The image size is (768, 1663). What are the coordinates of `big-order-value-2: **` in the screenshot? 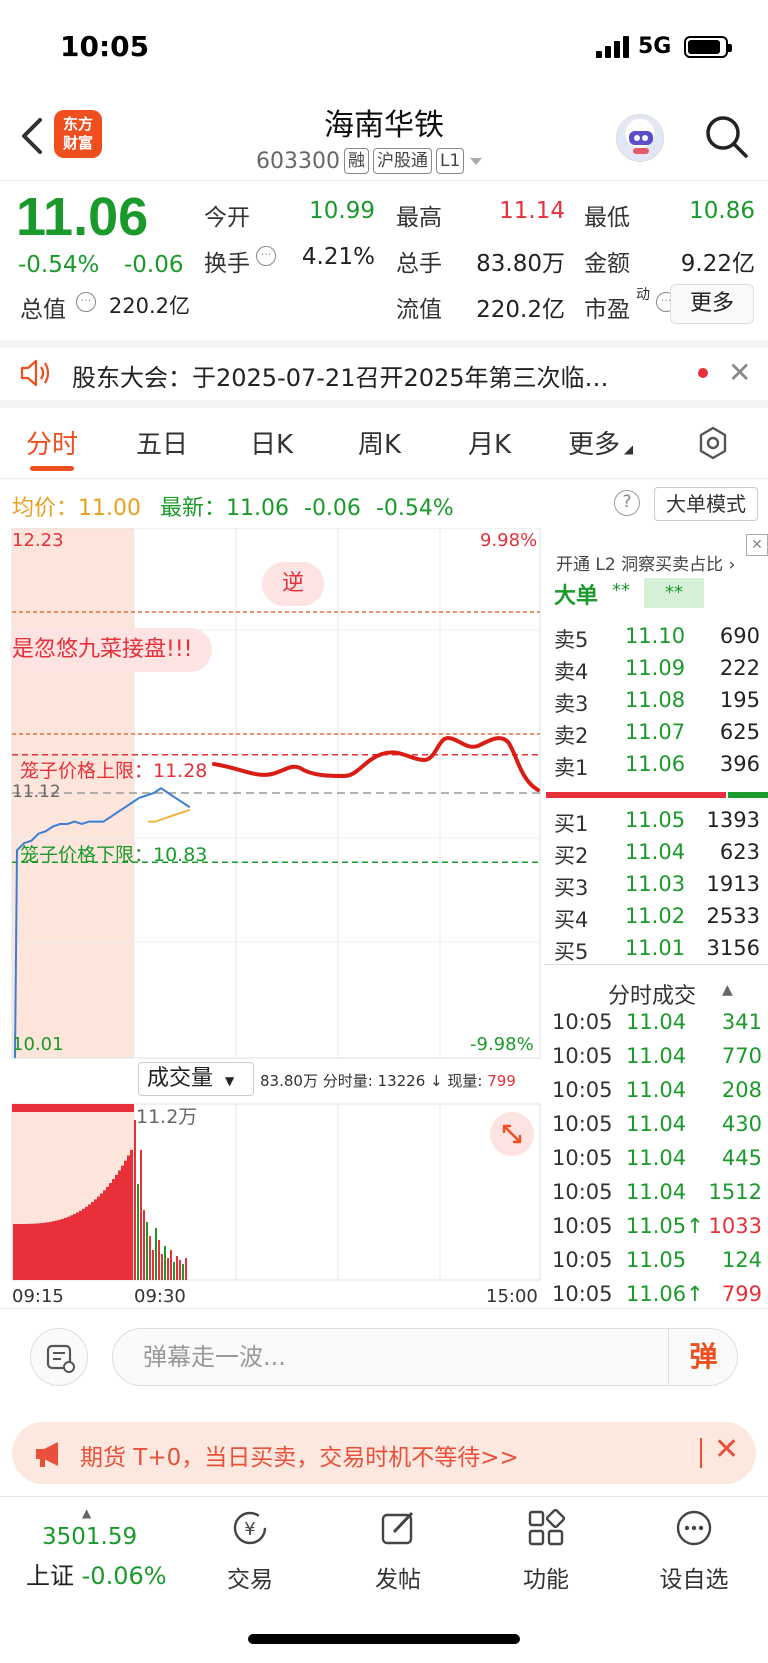 It's located at (674, 593).